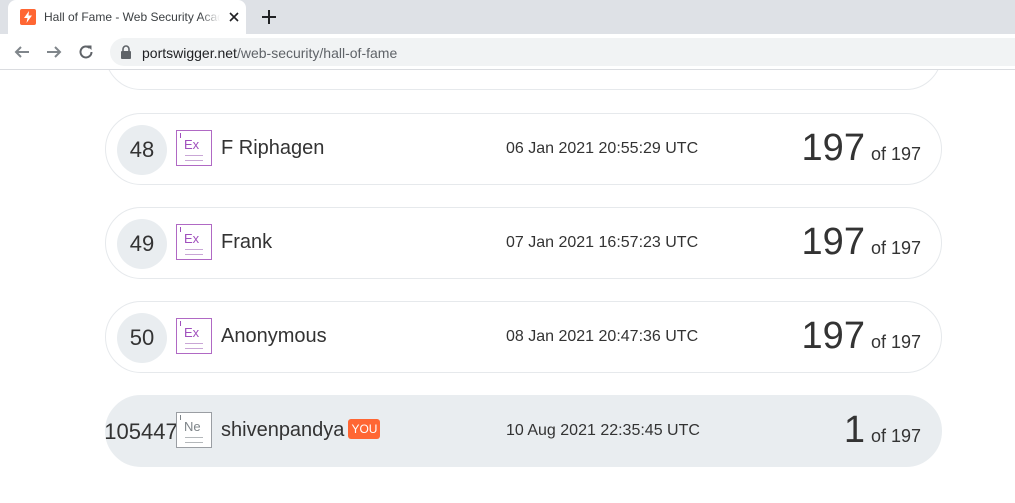 The image size is (1015, 503). I want to click on completion-time: 10 Aug 2021 22:35:45 UTC, so click(603, 430).